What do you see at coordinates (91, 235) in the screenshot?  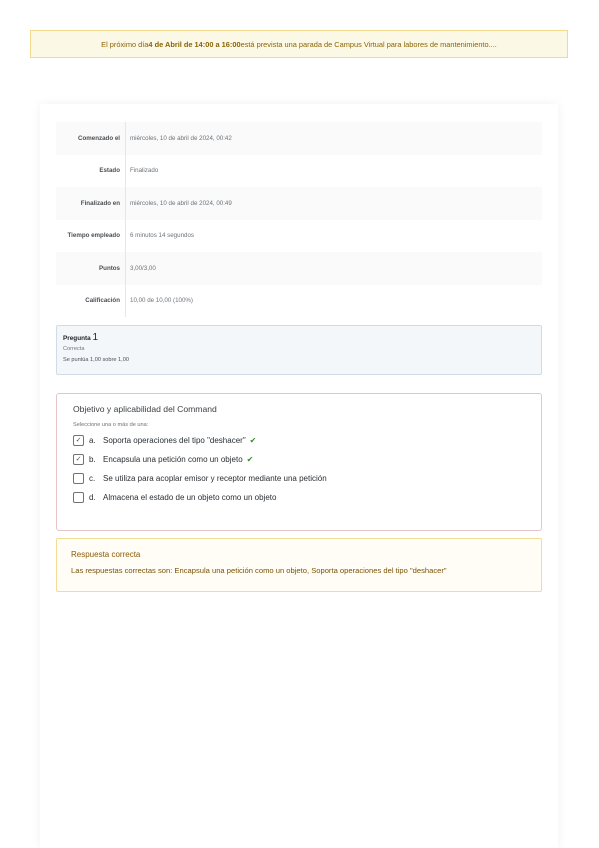 I see `summary-label: Tiempo empleado` at bounding box center [91, 235].